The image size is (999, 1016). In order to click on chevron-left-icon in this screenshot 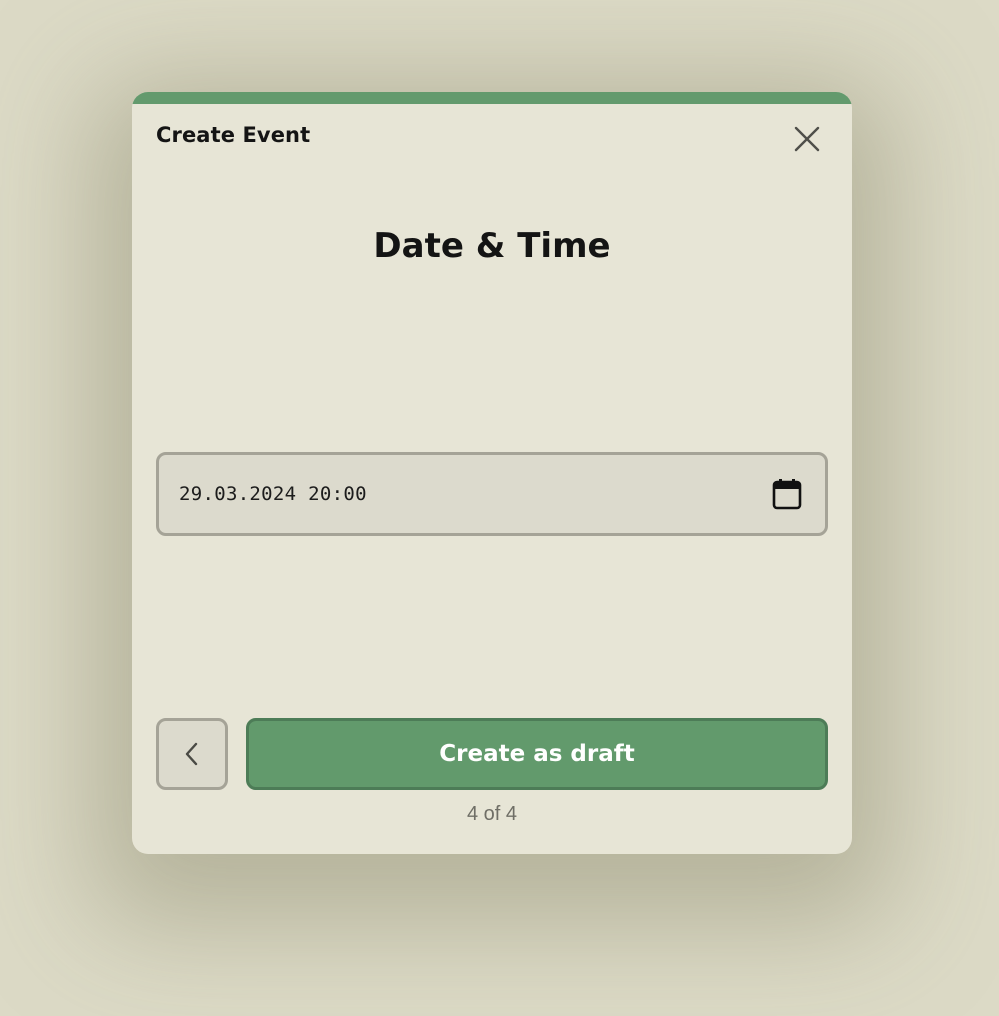, I will do `click(191, 754)`.